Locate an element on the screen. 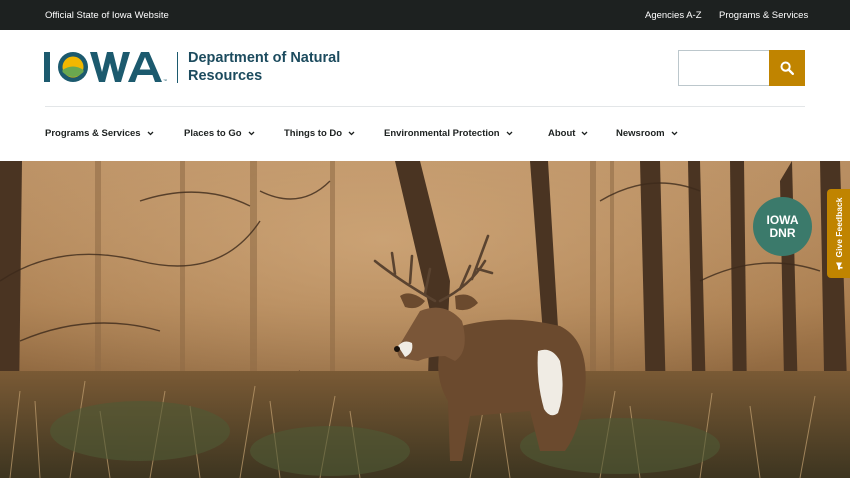 The width and height of the screenshot is (850, 478). nav-about: About is located at coordinates (568, 133).